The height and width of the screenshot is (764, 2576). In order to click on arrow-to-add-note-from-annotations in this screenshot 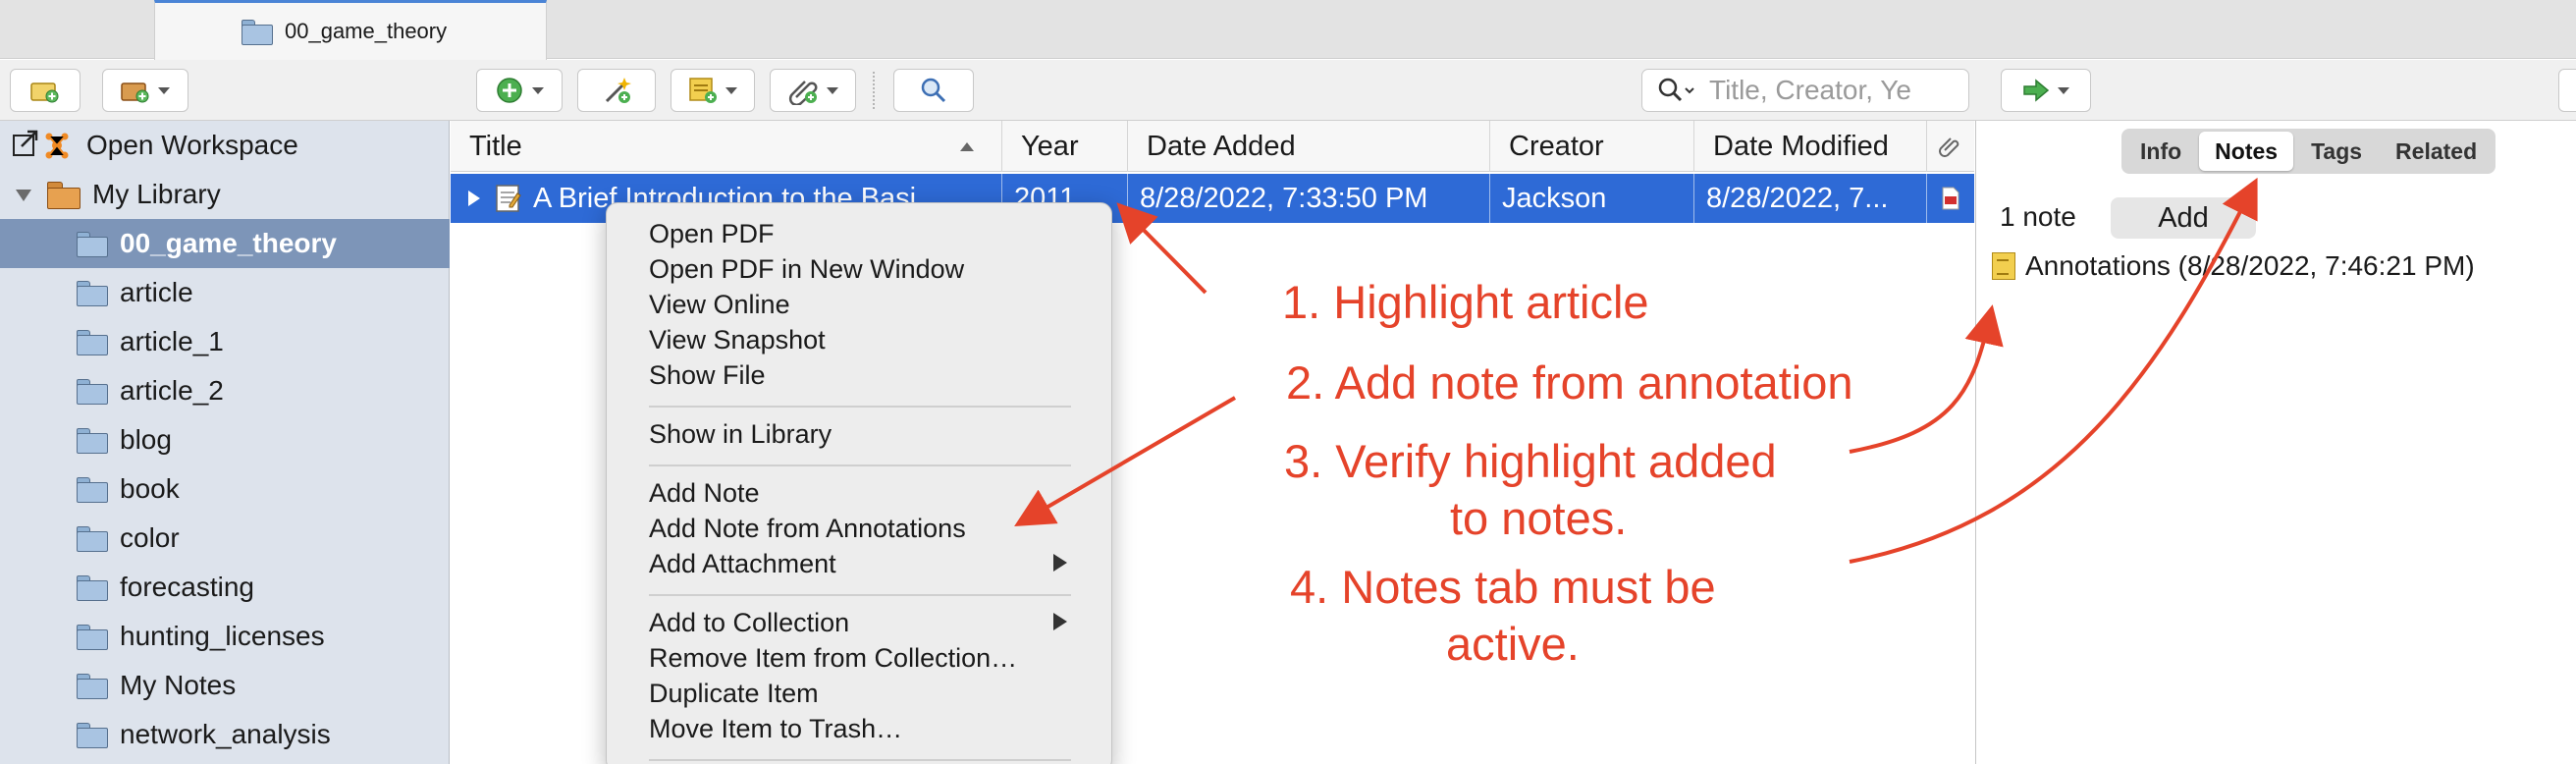, I will do `click(1125, 461)`.